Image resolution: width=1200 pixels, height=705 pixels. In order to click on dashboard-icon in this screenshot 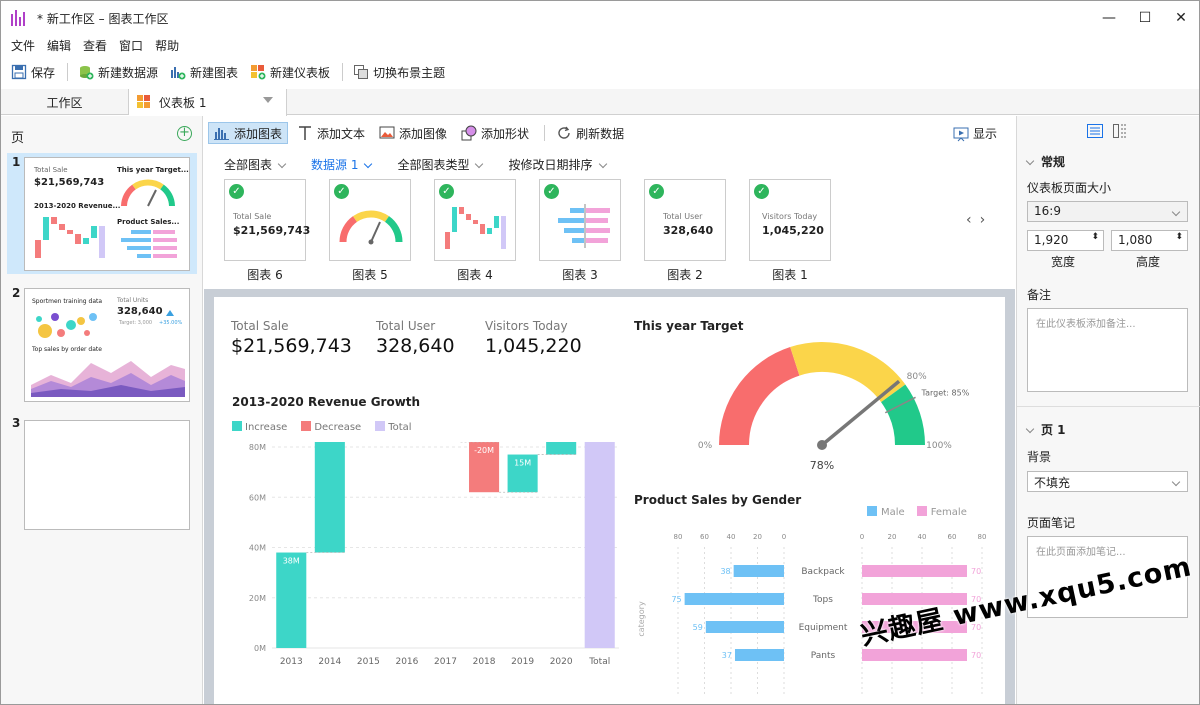, I will do `click(145, 102)`.